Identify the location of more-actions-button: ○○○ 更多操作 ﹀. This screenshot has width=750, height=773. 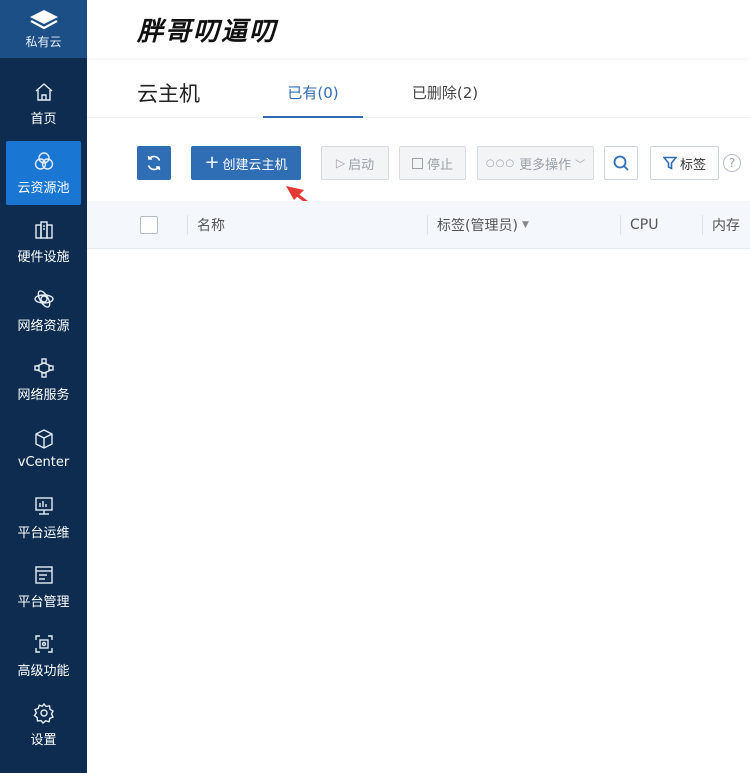
(535, 163).